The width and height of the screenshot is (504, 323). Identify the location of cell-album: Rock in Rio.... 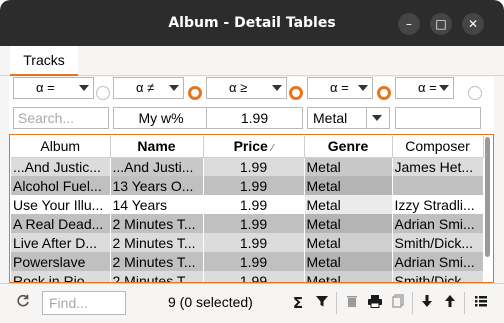
(61, 276).